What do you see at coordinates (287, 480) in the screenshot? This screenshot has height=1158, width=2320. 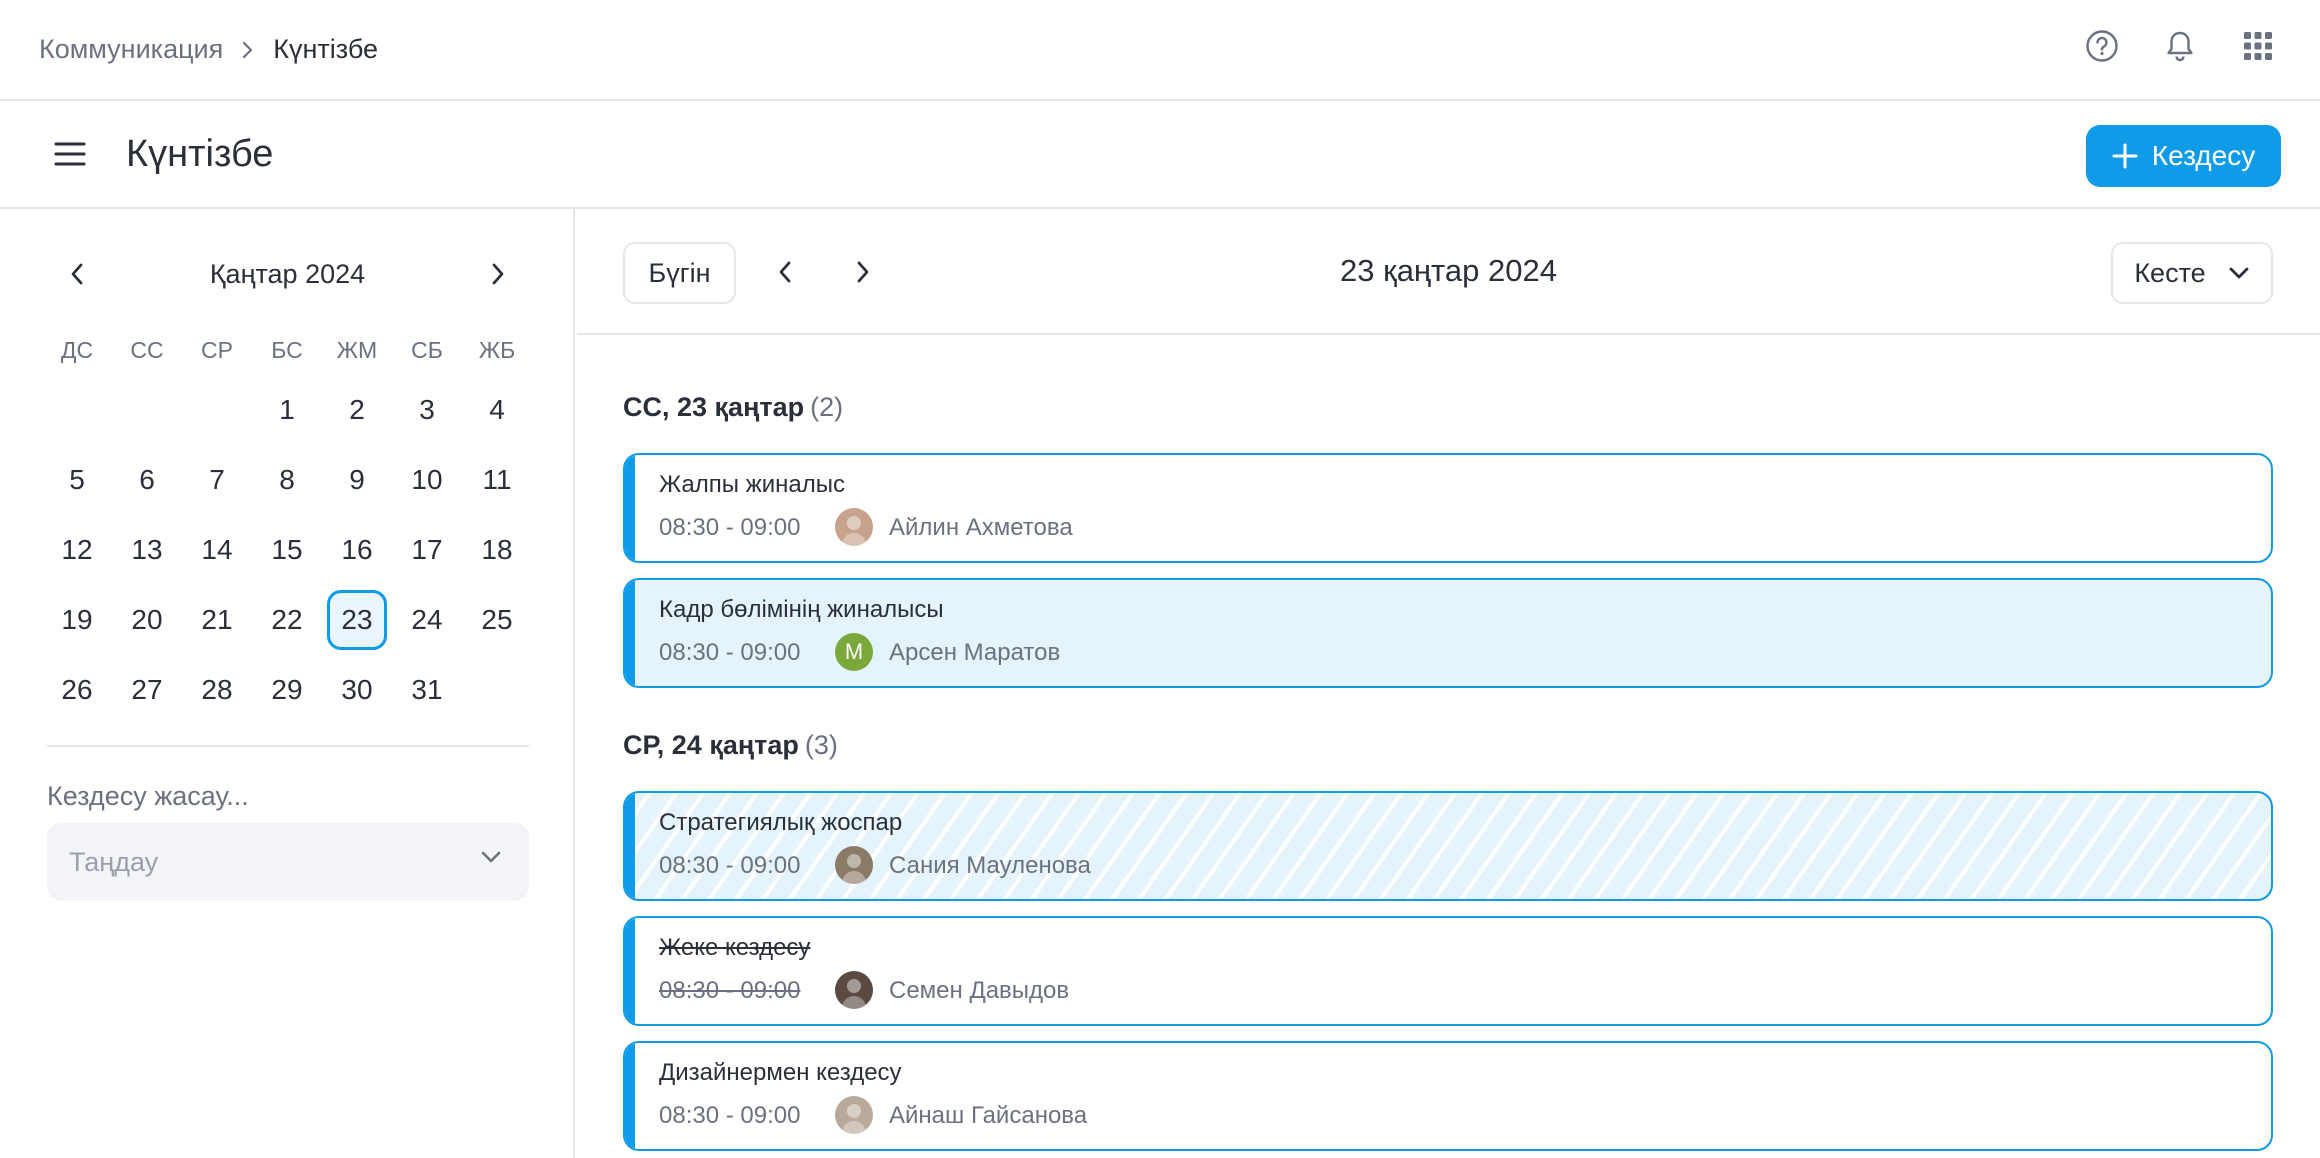 I see `calendar-day: 8` at bounding box center [287, 480].